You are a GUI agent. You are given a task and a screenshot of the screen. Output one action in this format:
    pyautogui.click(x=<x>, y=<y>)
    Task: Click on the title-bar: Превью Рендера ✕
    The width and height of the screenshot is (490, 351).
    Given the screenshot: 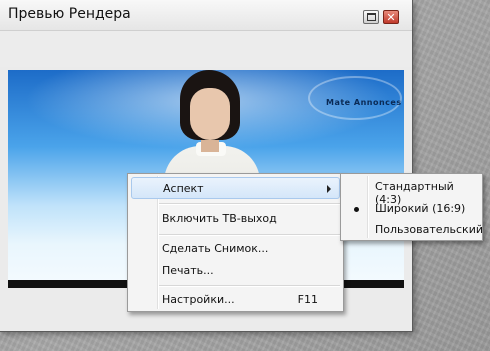 What is the action you would take?
    pyautogui.click(x=206, y=15)
    